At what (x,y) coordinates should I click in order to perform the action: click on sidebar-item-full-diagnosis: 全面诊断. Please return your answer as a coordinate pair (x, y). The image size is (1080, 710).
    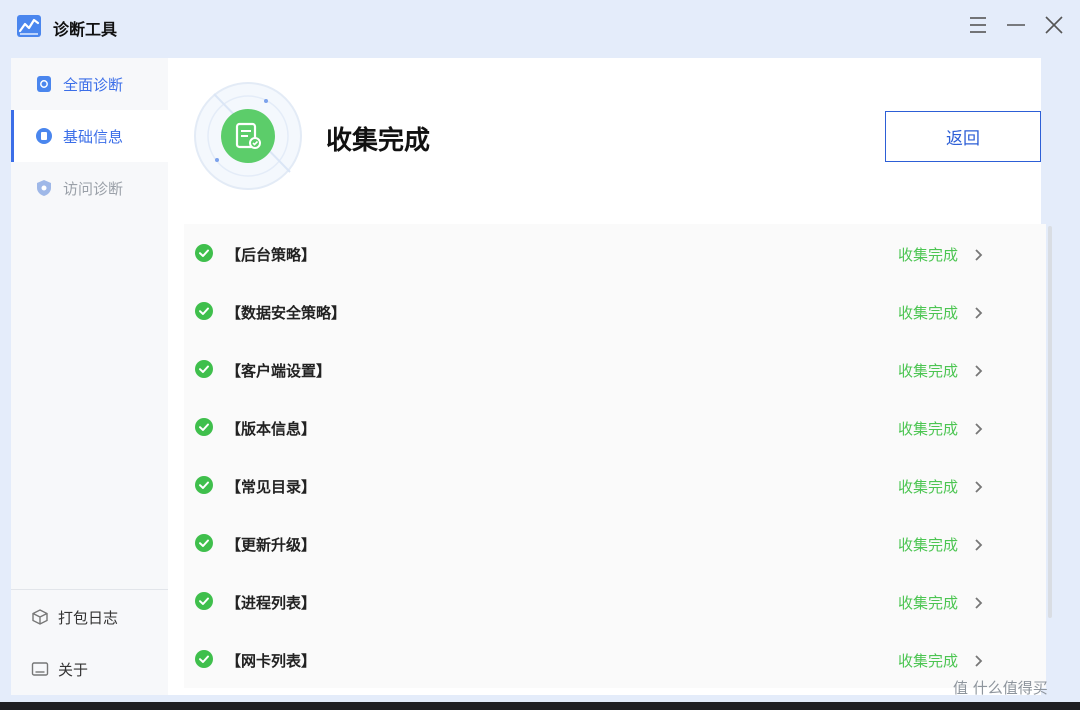
    Looking at the image, I should click on (89, 84).